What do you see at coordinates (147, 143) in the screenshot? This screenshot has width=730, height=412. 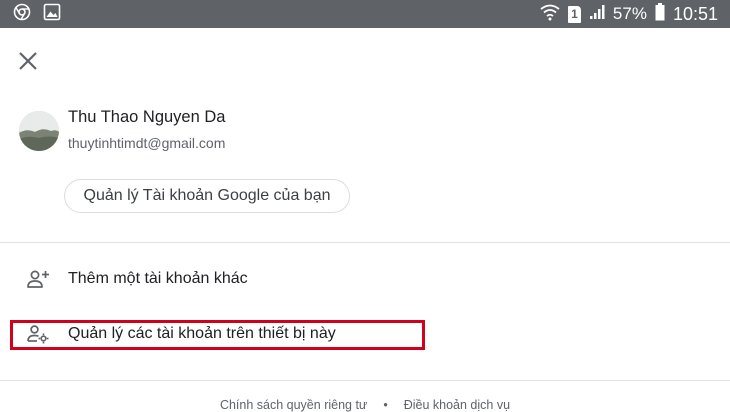 I see `account-email: thuytinhtimdt@gmail.com` at bounding box center [147, 143].